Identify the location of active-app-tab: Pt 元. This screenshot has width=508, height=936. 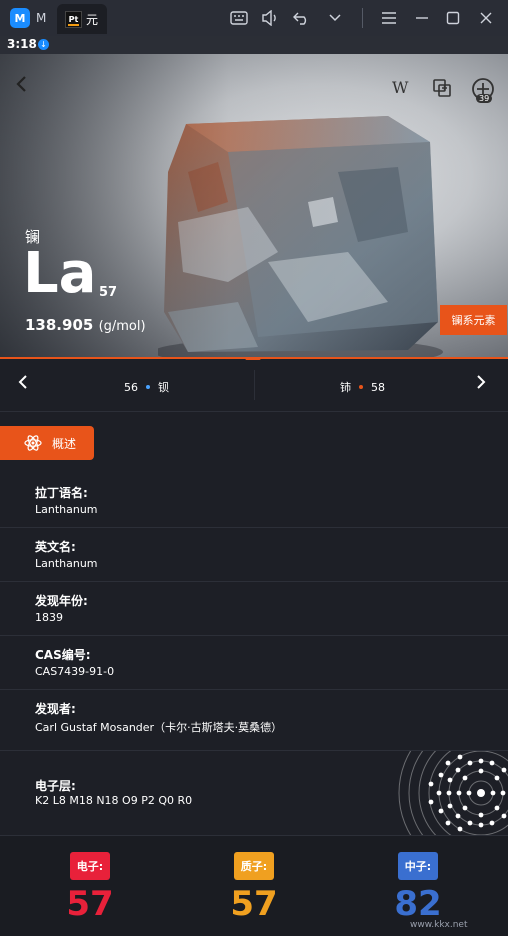
(82, 19).